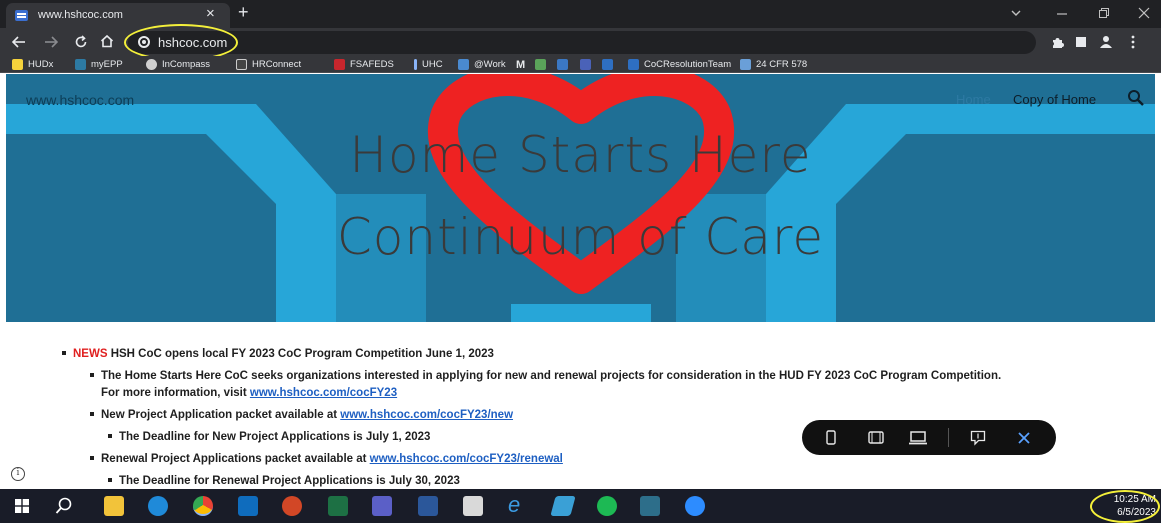 The height and width of the screenshot is (523, 1161). Describe the element at coordinates (918, 438) in the screenshot. I see `desktop-view-icon` at that location.